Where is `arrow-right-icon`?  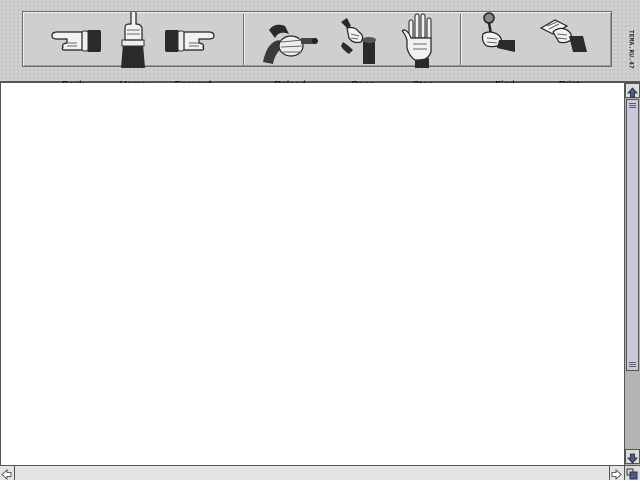 arrow-right-icon is located at coordinates (616, 474).